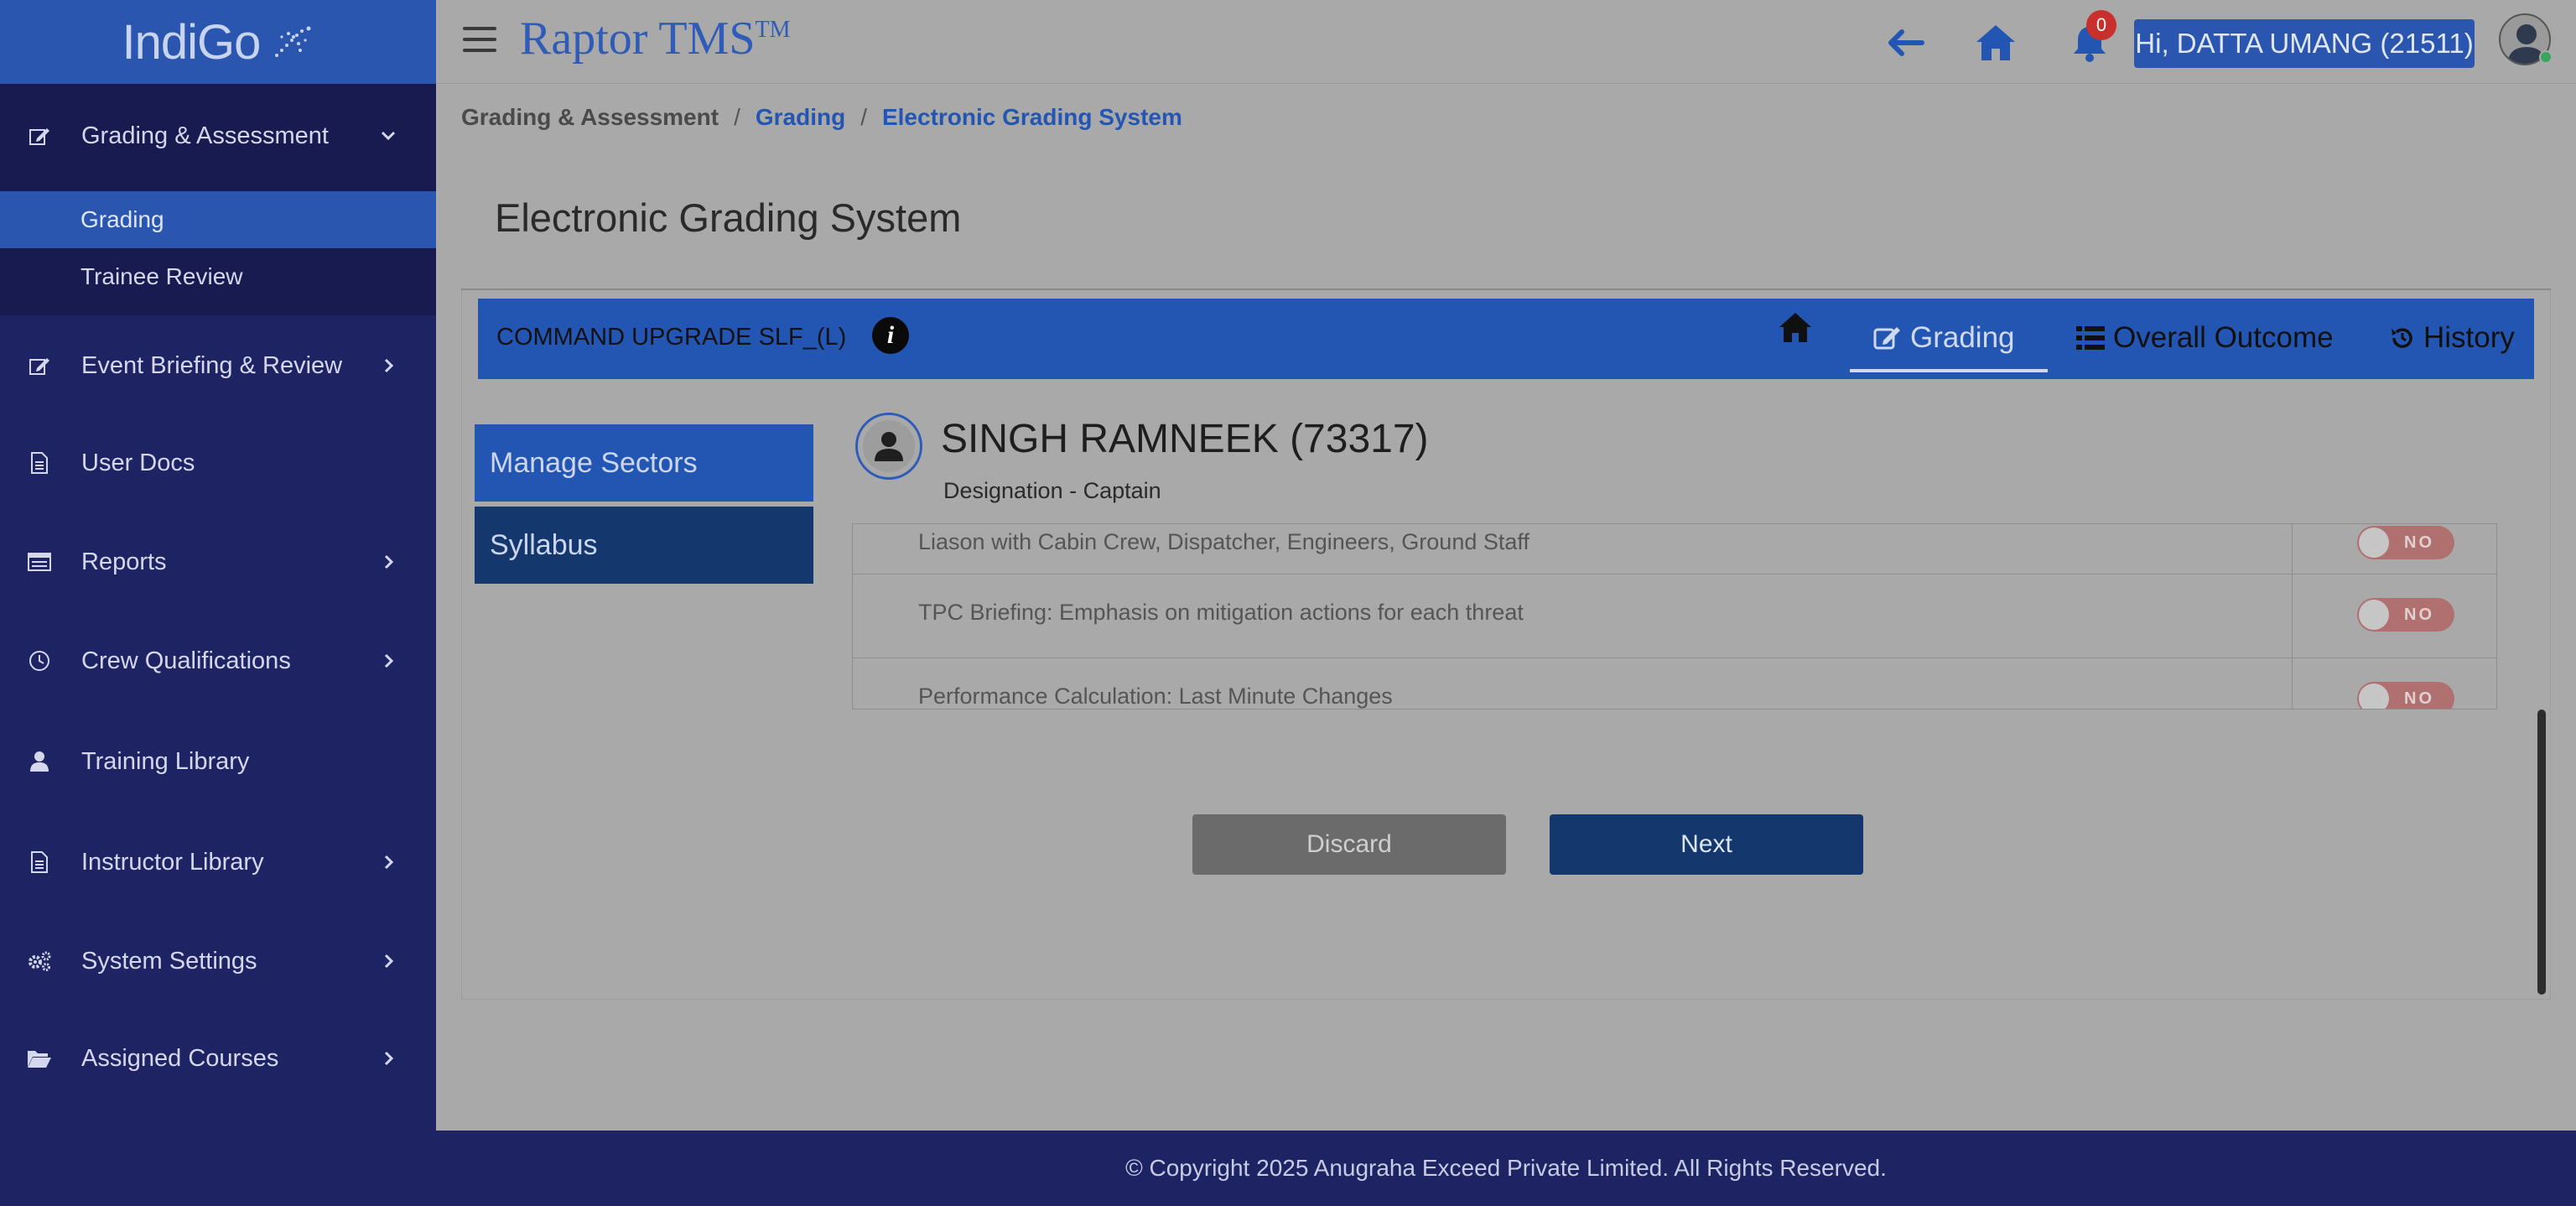  I want to click on sidebar-item-event-briefing: Event Briefing & Review, so click(218, 366).